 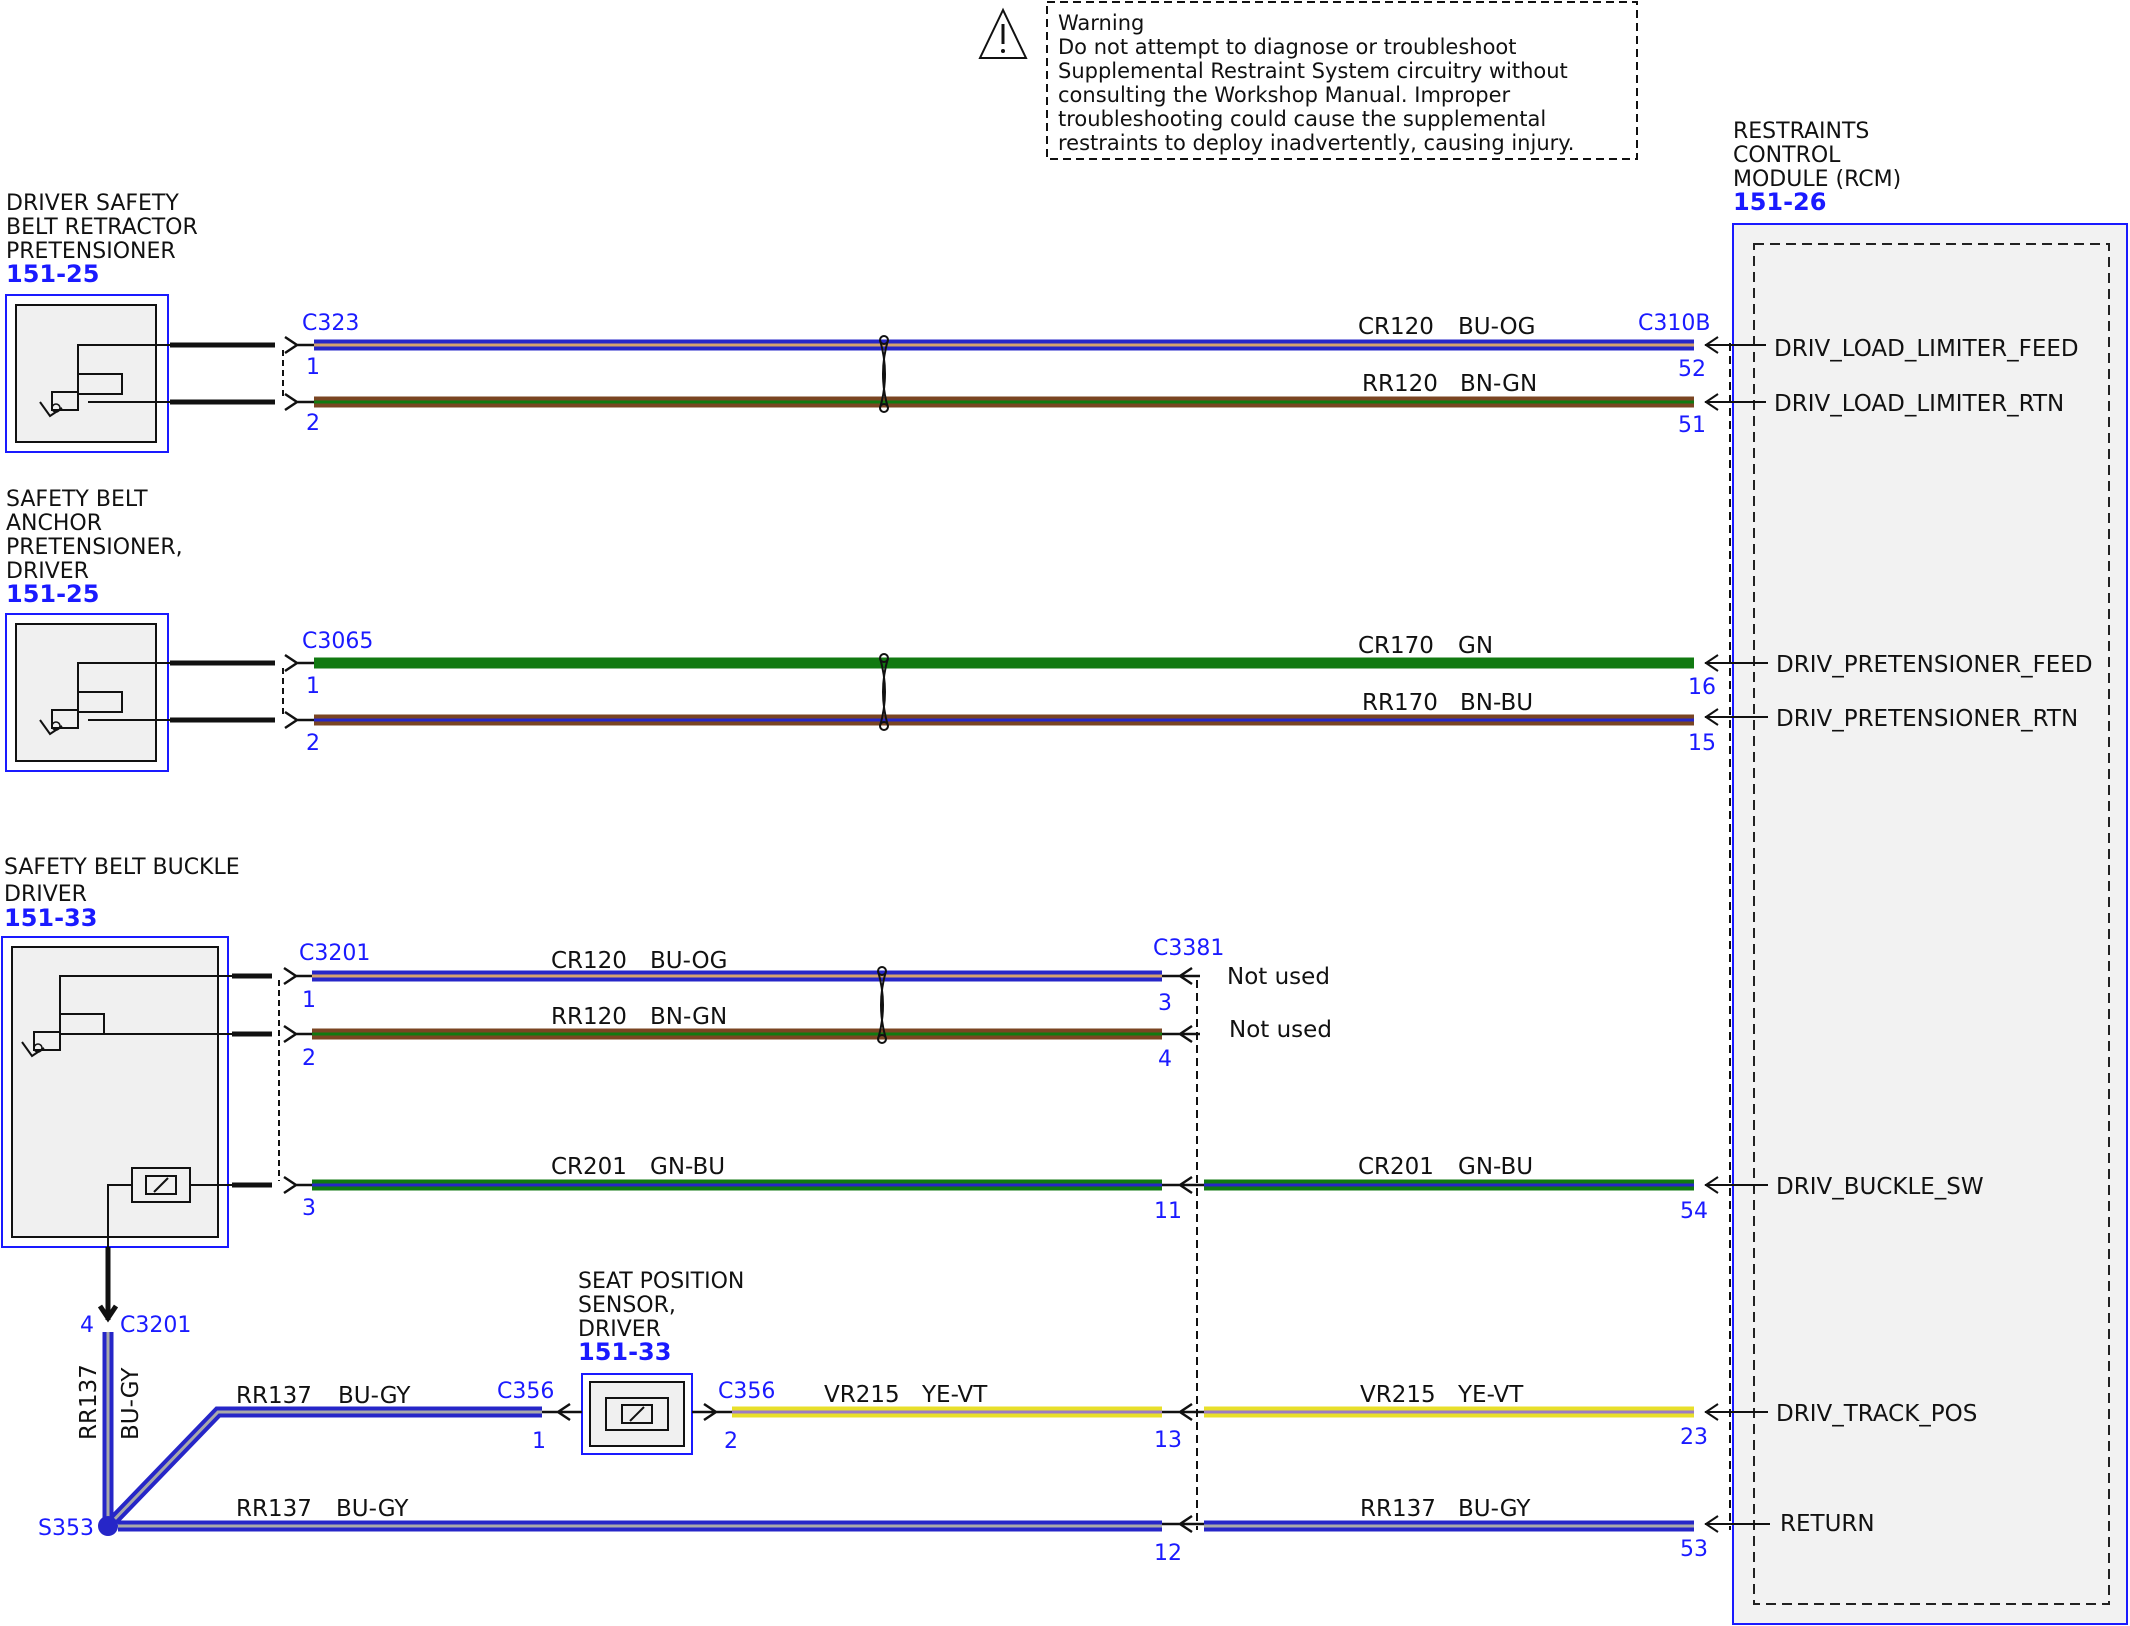 What do you see at coordinates (330, 323) in the screenshot?
I see `connector-label: C323` at bounding box center [330, 323].